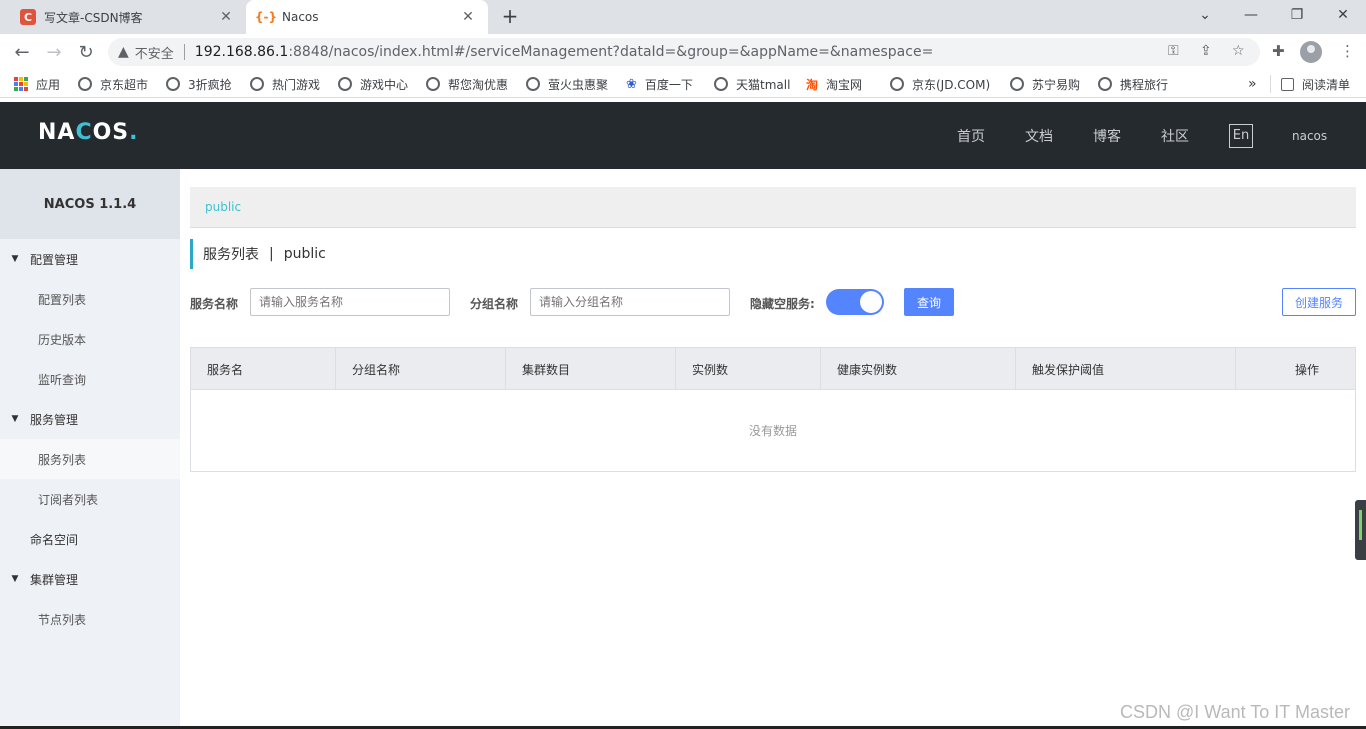 The image size is (1366, 729). Describe the element at coordinates (223, 207) in the screenshot. I see `namespace-link-public: public` at that location.